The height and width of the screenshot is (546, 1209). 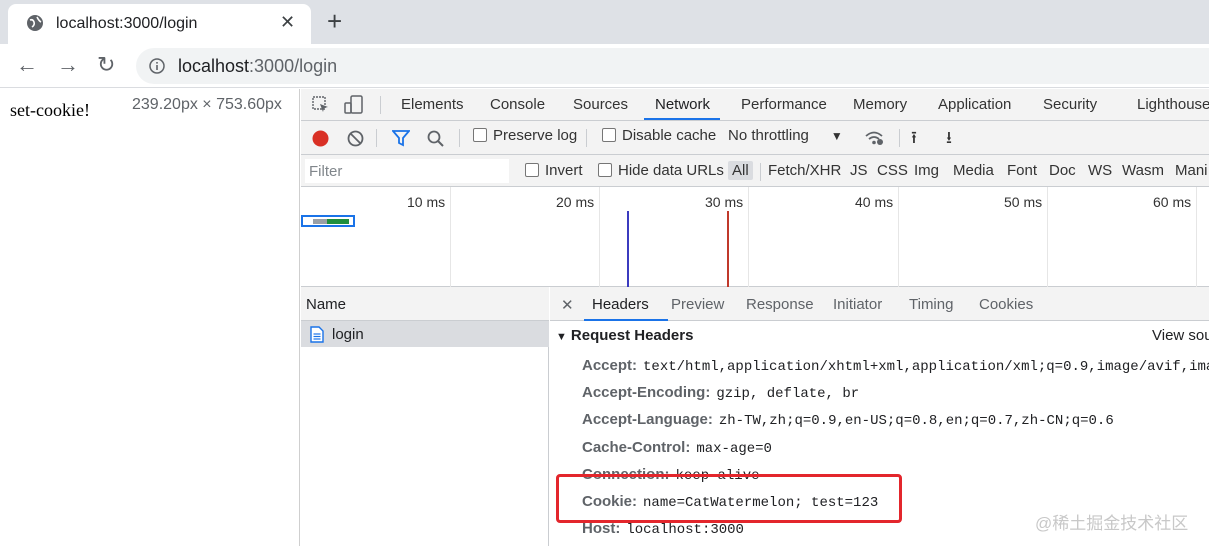 What do you see at coordinates (287, 22) in the screenshot?
I see `close-tab-icon: ✕` at bounding box center [287, 22].